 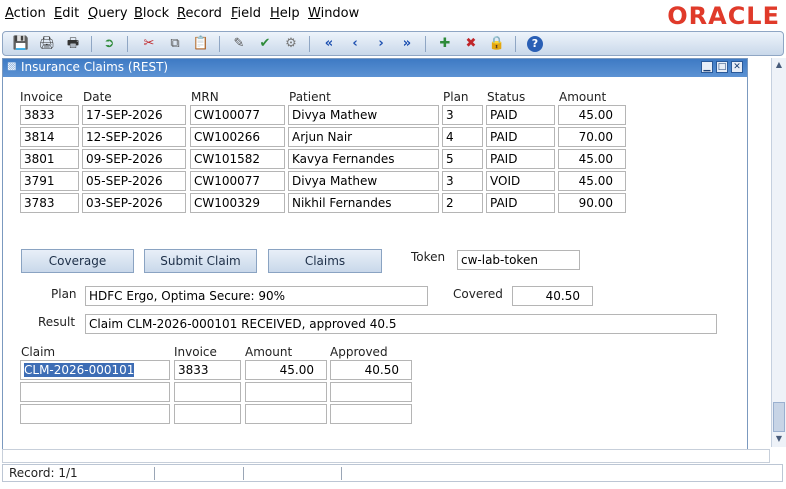 What do you see at coordinates (25, 13) in the screenshot?
I see `menu-action: Action` at bounding box center [25, 13].